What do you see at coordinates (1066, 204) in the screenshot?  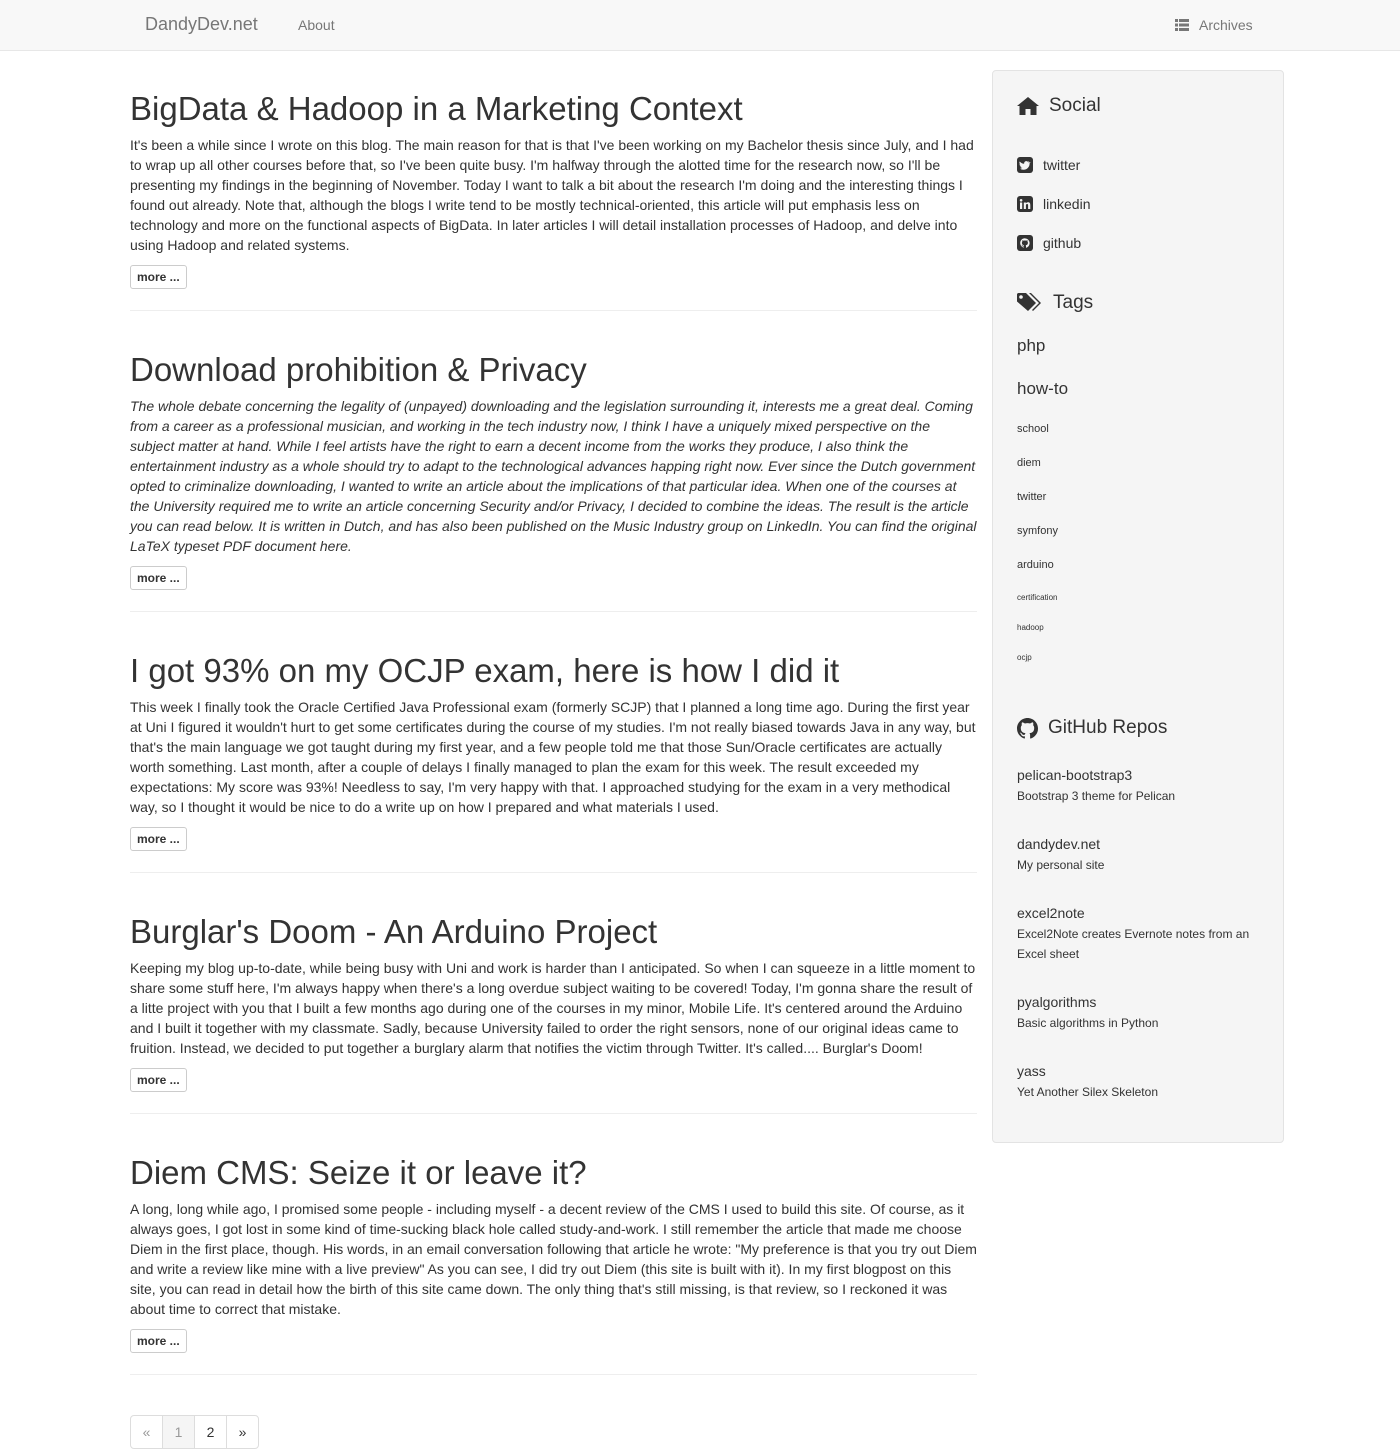 I see `social-link-linkedin: linkedin` at bounding box center [1066, 204].